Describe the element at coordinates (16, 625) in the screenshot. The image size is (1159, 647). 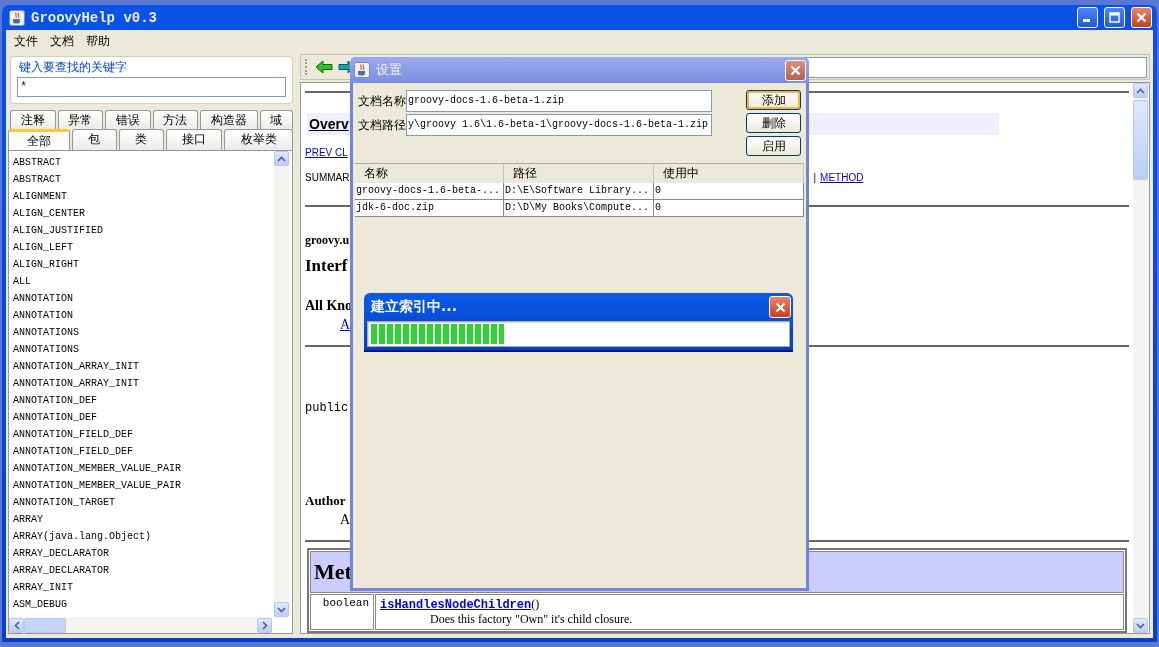
I see `chevron-left-icon` at that location.